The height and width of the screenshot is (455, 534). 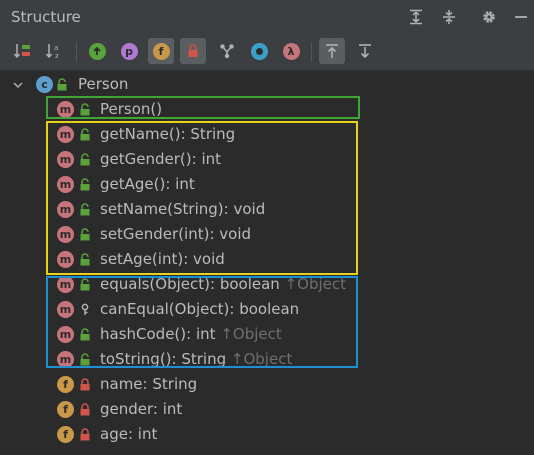 What do you see at coordinates (267, 84) in the screenshot?
I see `tree-root-row: c Person` at bounding box center [267, 84].